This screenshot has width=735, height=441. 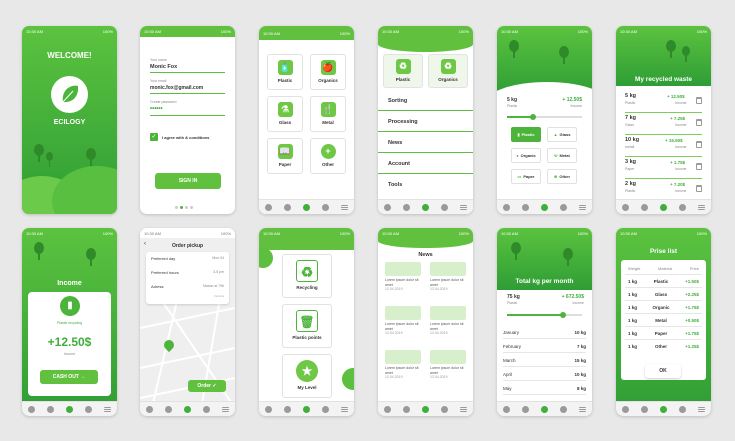 I want to click on password-input: ••••••, so click(x=156, y=109).